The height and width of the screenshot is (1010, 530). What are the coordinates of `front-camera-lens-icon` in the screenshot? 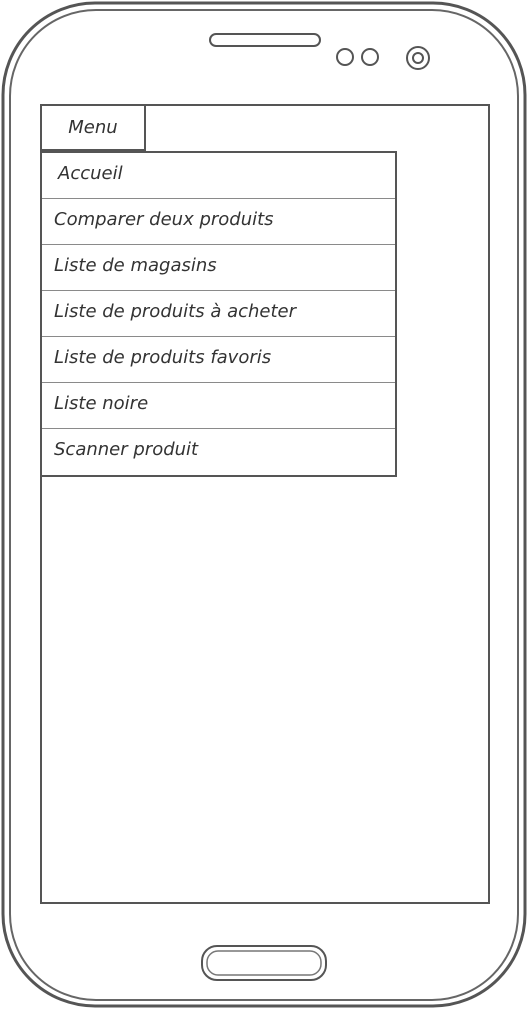 It's located at (418, 58).